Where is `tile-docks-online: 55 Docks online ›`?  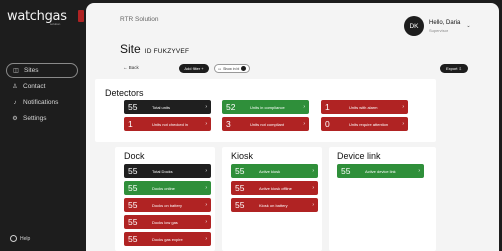
tile-docks-online: 55 Docks online › is located at coordinates (167, 188).